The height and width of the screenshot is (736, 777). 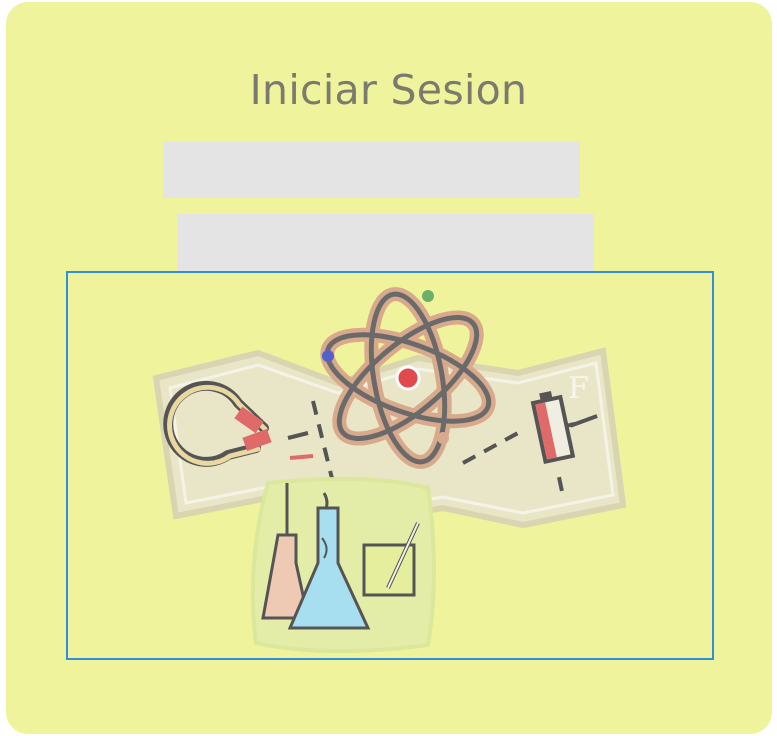 I want to click on letter-mark: F, so click(x=578, y=388).